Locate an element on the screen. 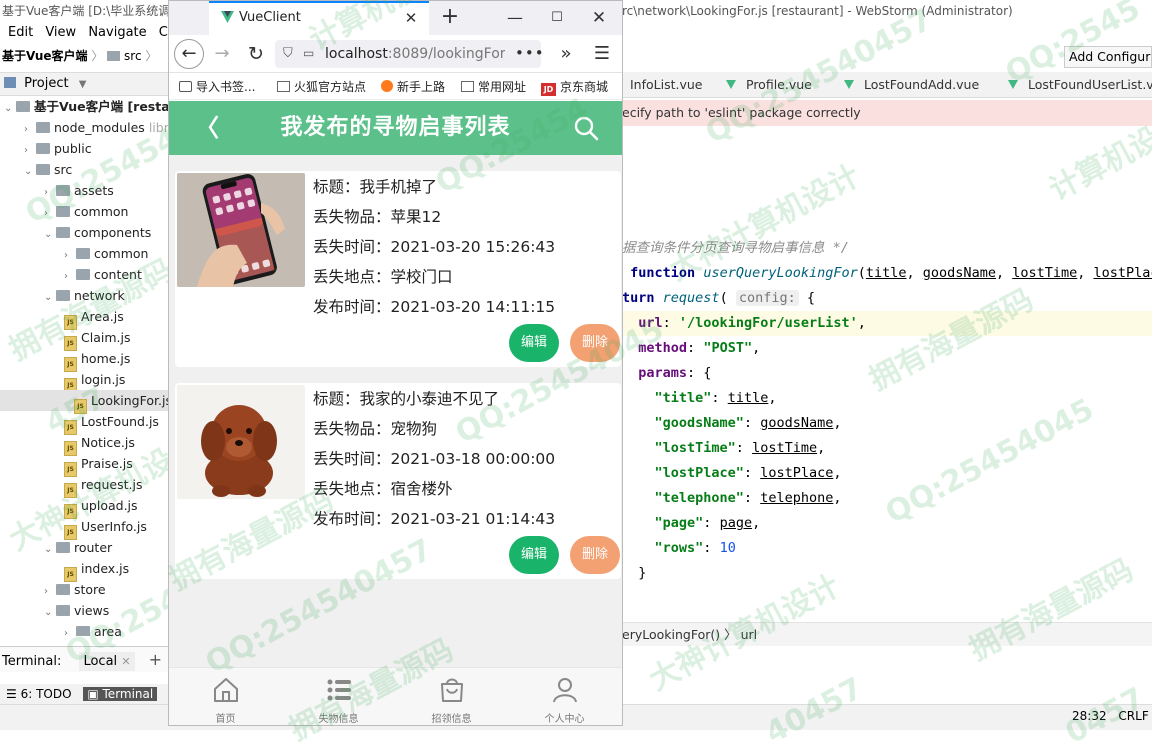 This screenshot has height=751, width=1152. item-lost-place: 丢失地点：学校门口 is located at coordinates (383, 277).